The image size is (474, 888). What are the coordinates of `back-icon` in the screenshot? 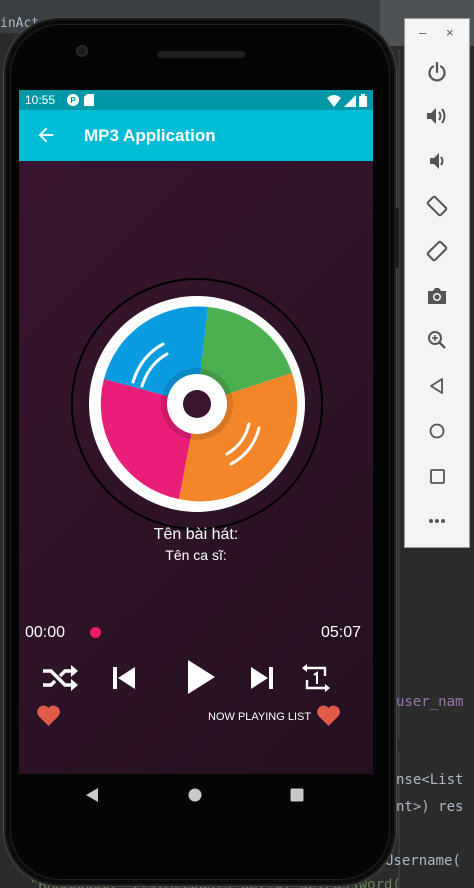 It's located at (436, 386).